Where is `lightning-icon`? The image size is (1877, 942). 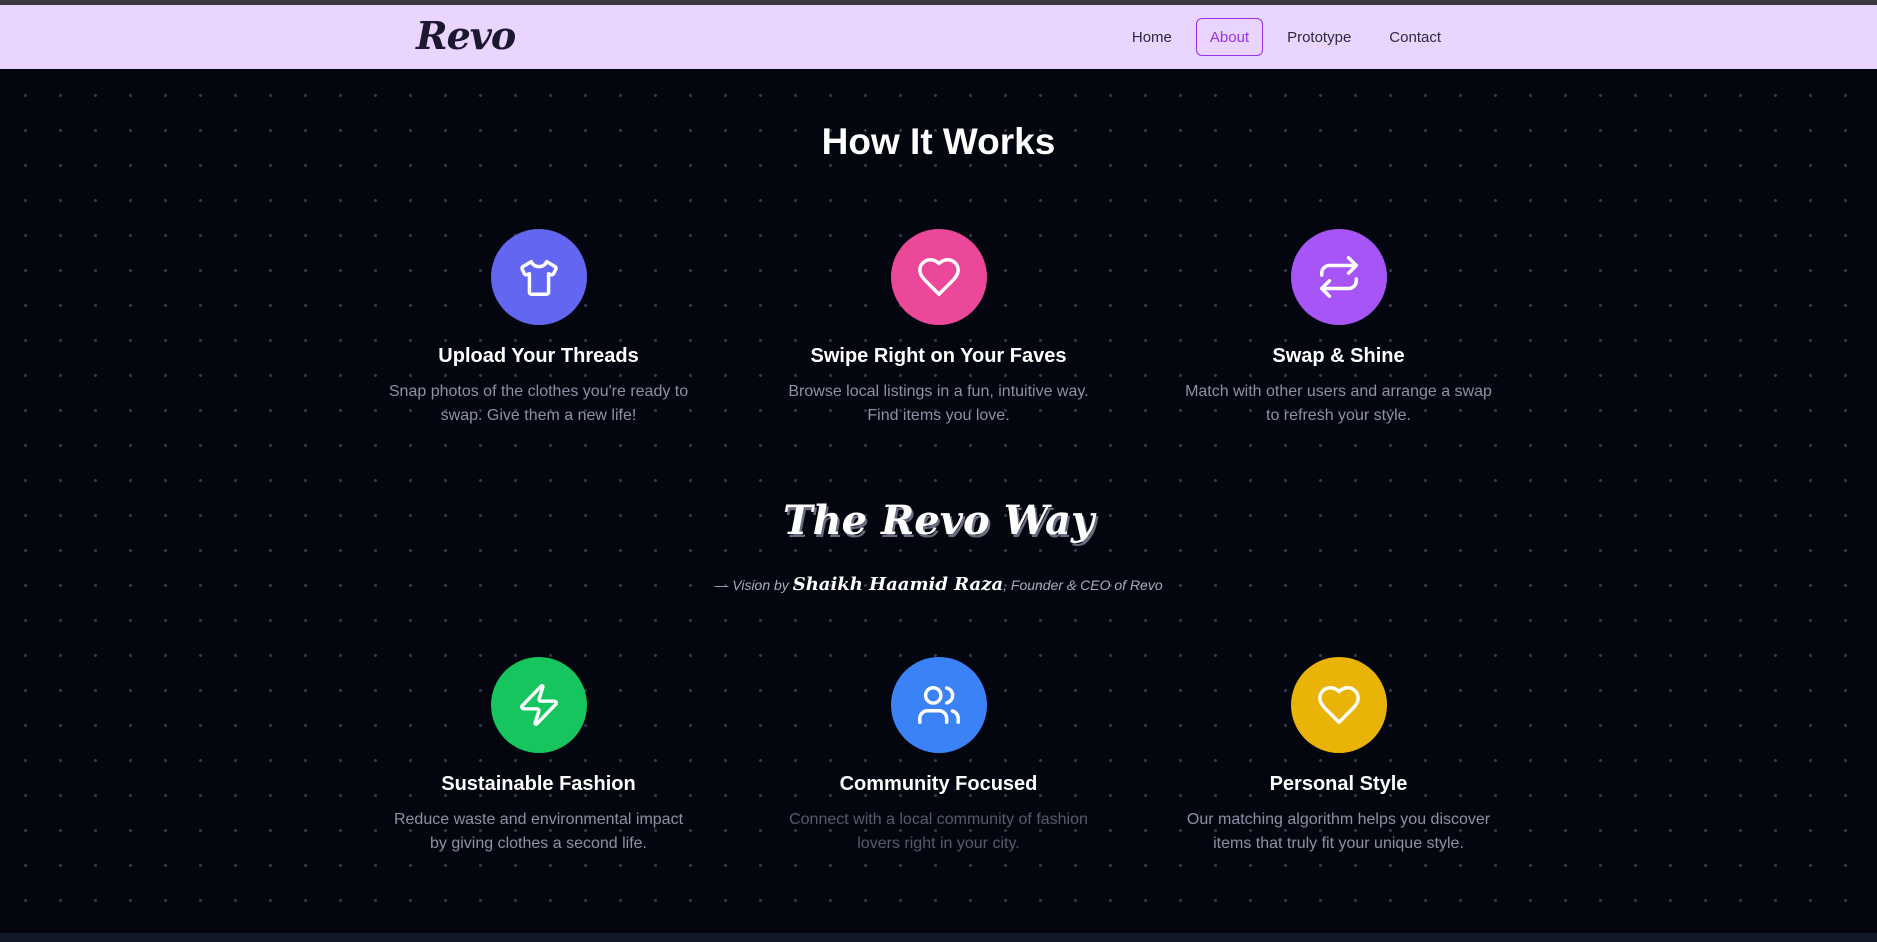
lightning-icon is located at coordinates (538, 705).